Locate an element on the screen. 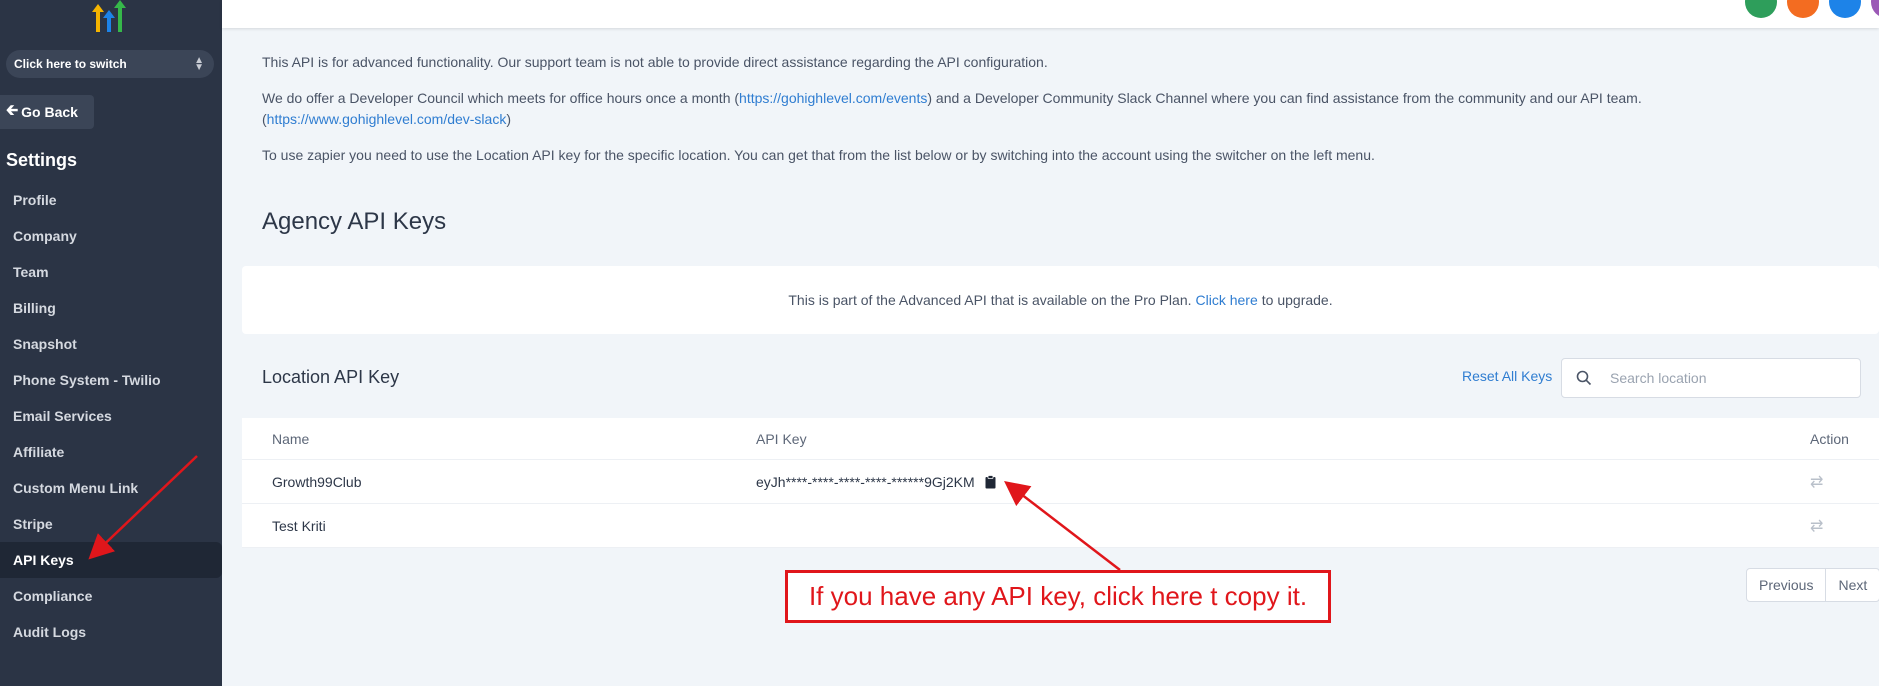 The image size is (1879, 686). sidebar-item-api-keys: API Keys is located at coordinates (111, 560).